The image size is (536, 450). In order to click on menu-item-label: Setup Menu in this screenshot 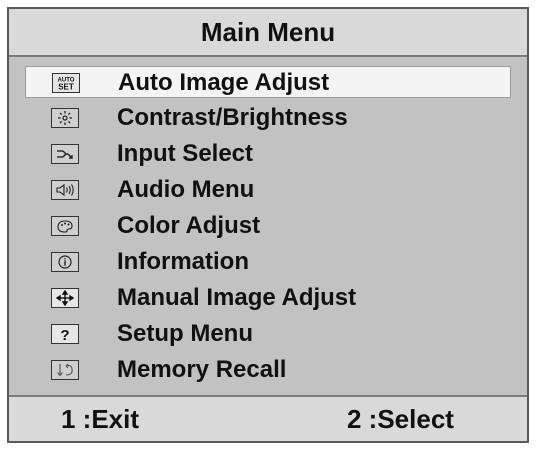, I will do `click(185, 333)`.